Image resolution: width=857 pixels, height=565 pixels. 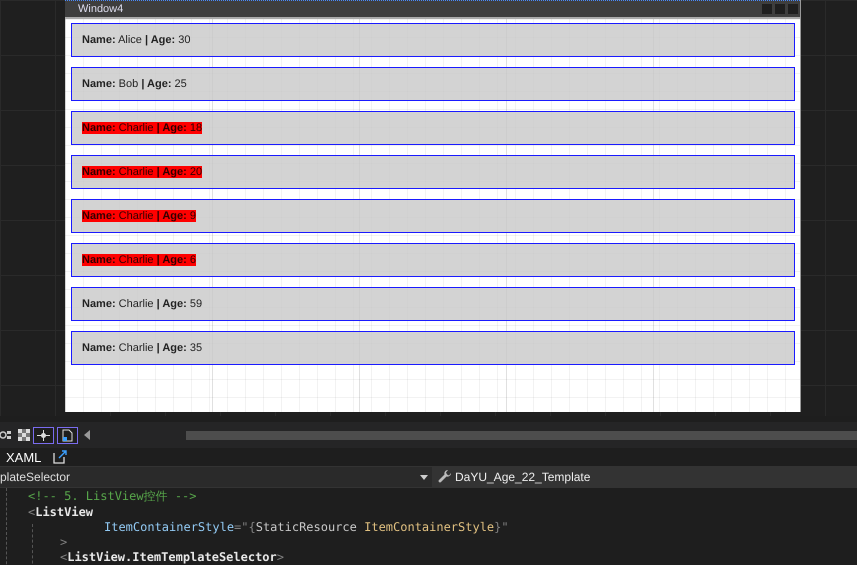 What do you see at coordinates (60, 457) in the screenshot?
I see `popout-icon` at bounding box center [60, 457].